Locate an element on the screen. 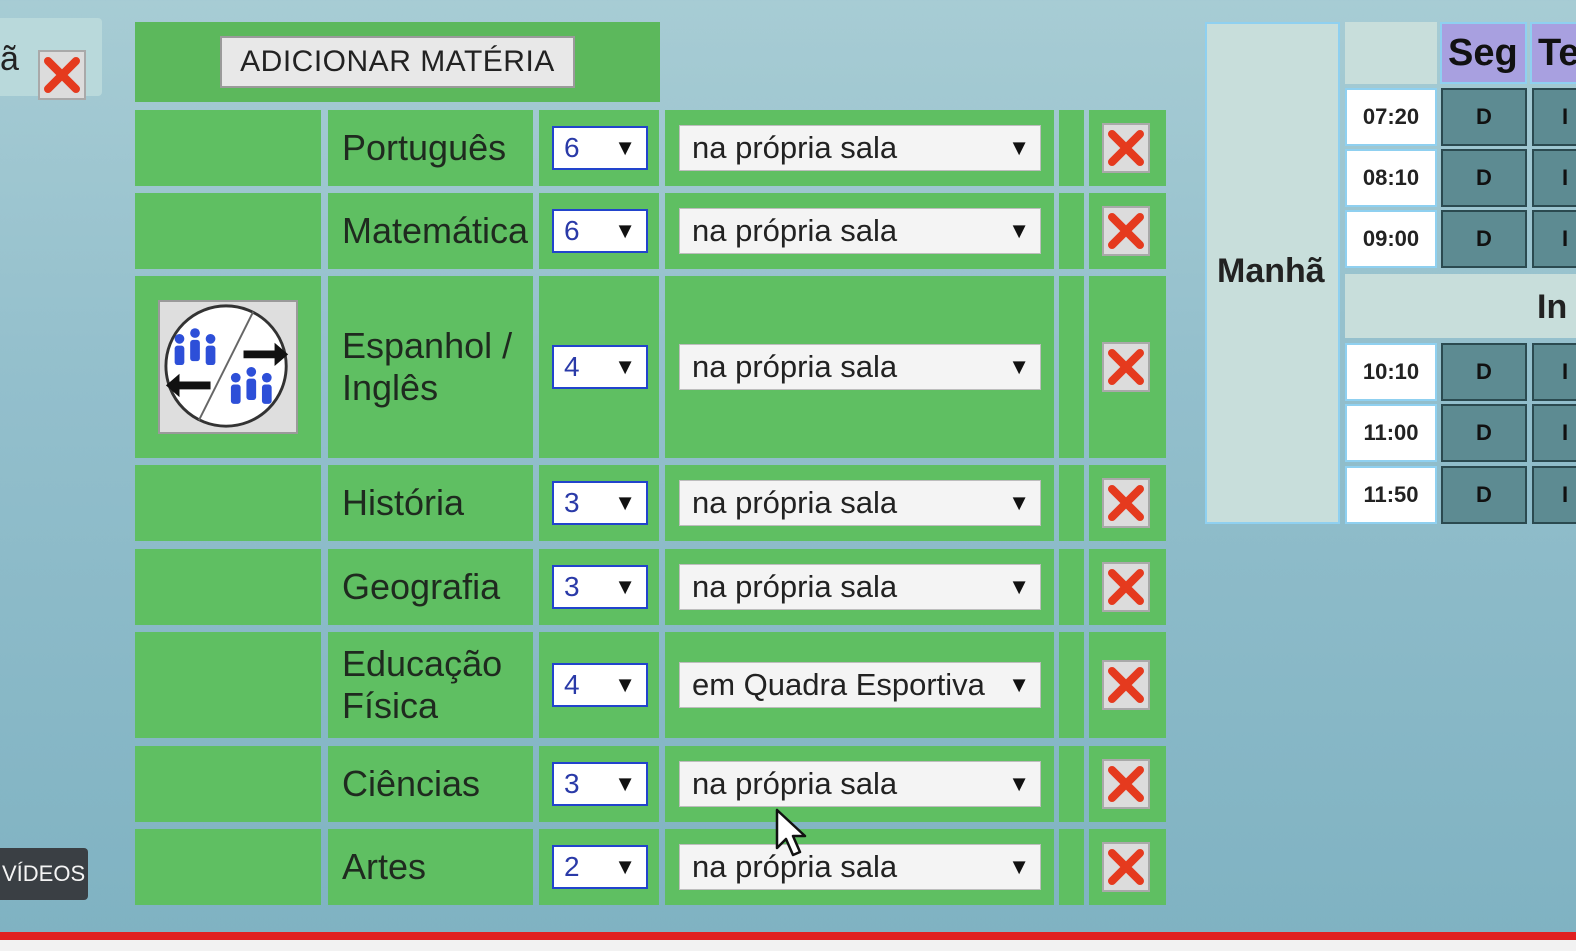 The width and height of the screenshot is (1576, 951). remove-shift-button is located at coordinates (62, 75).